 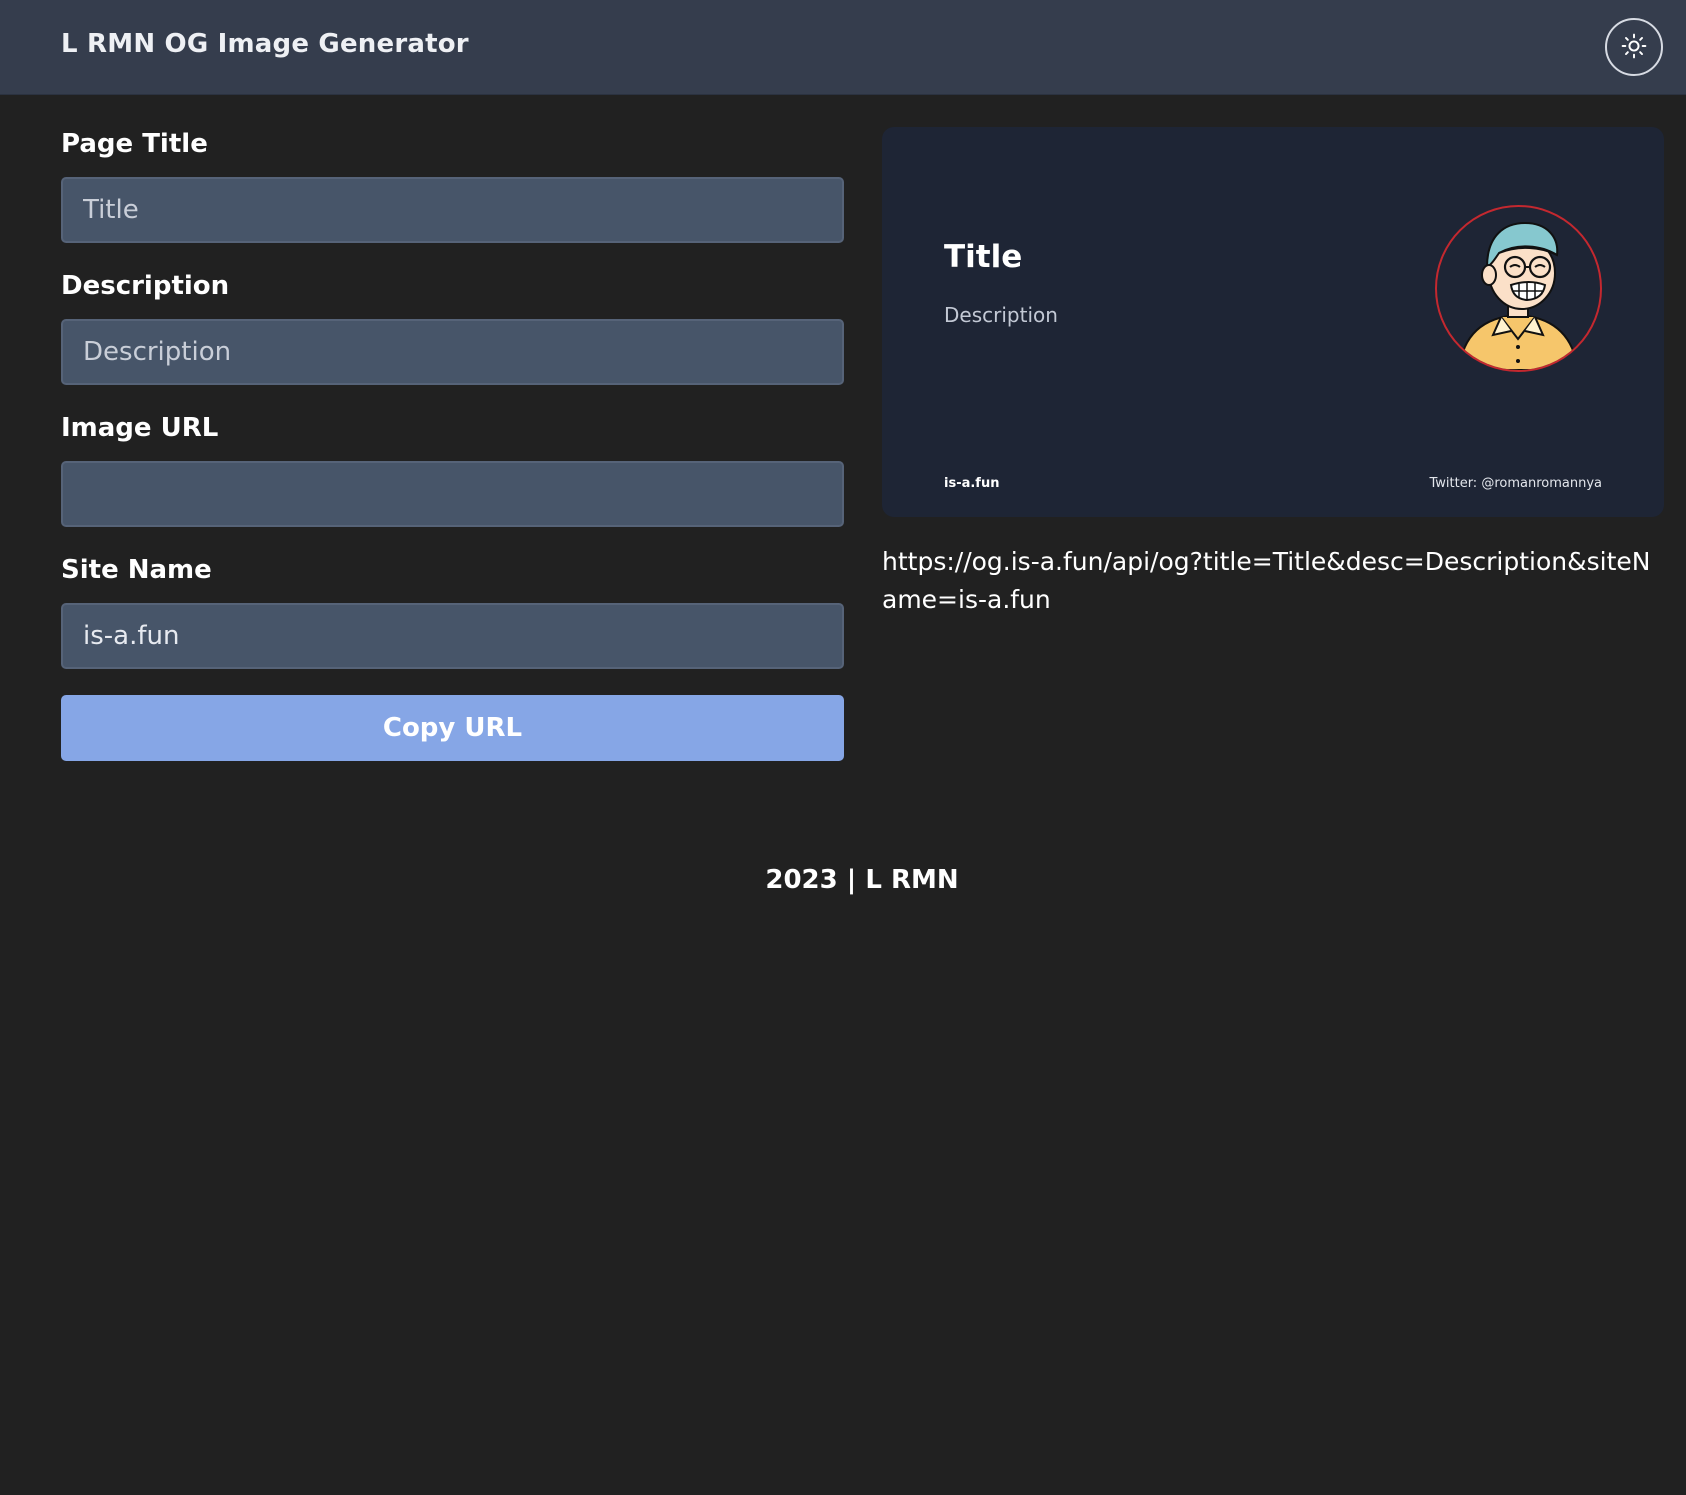 What do you see at coordinates (1001, 315) in the screenshot?
I see `preview-description: Description` at bounding box center [1001, 315].